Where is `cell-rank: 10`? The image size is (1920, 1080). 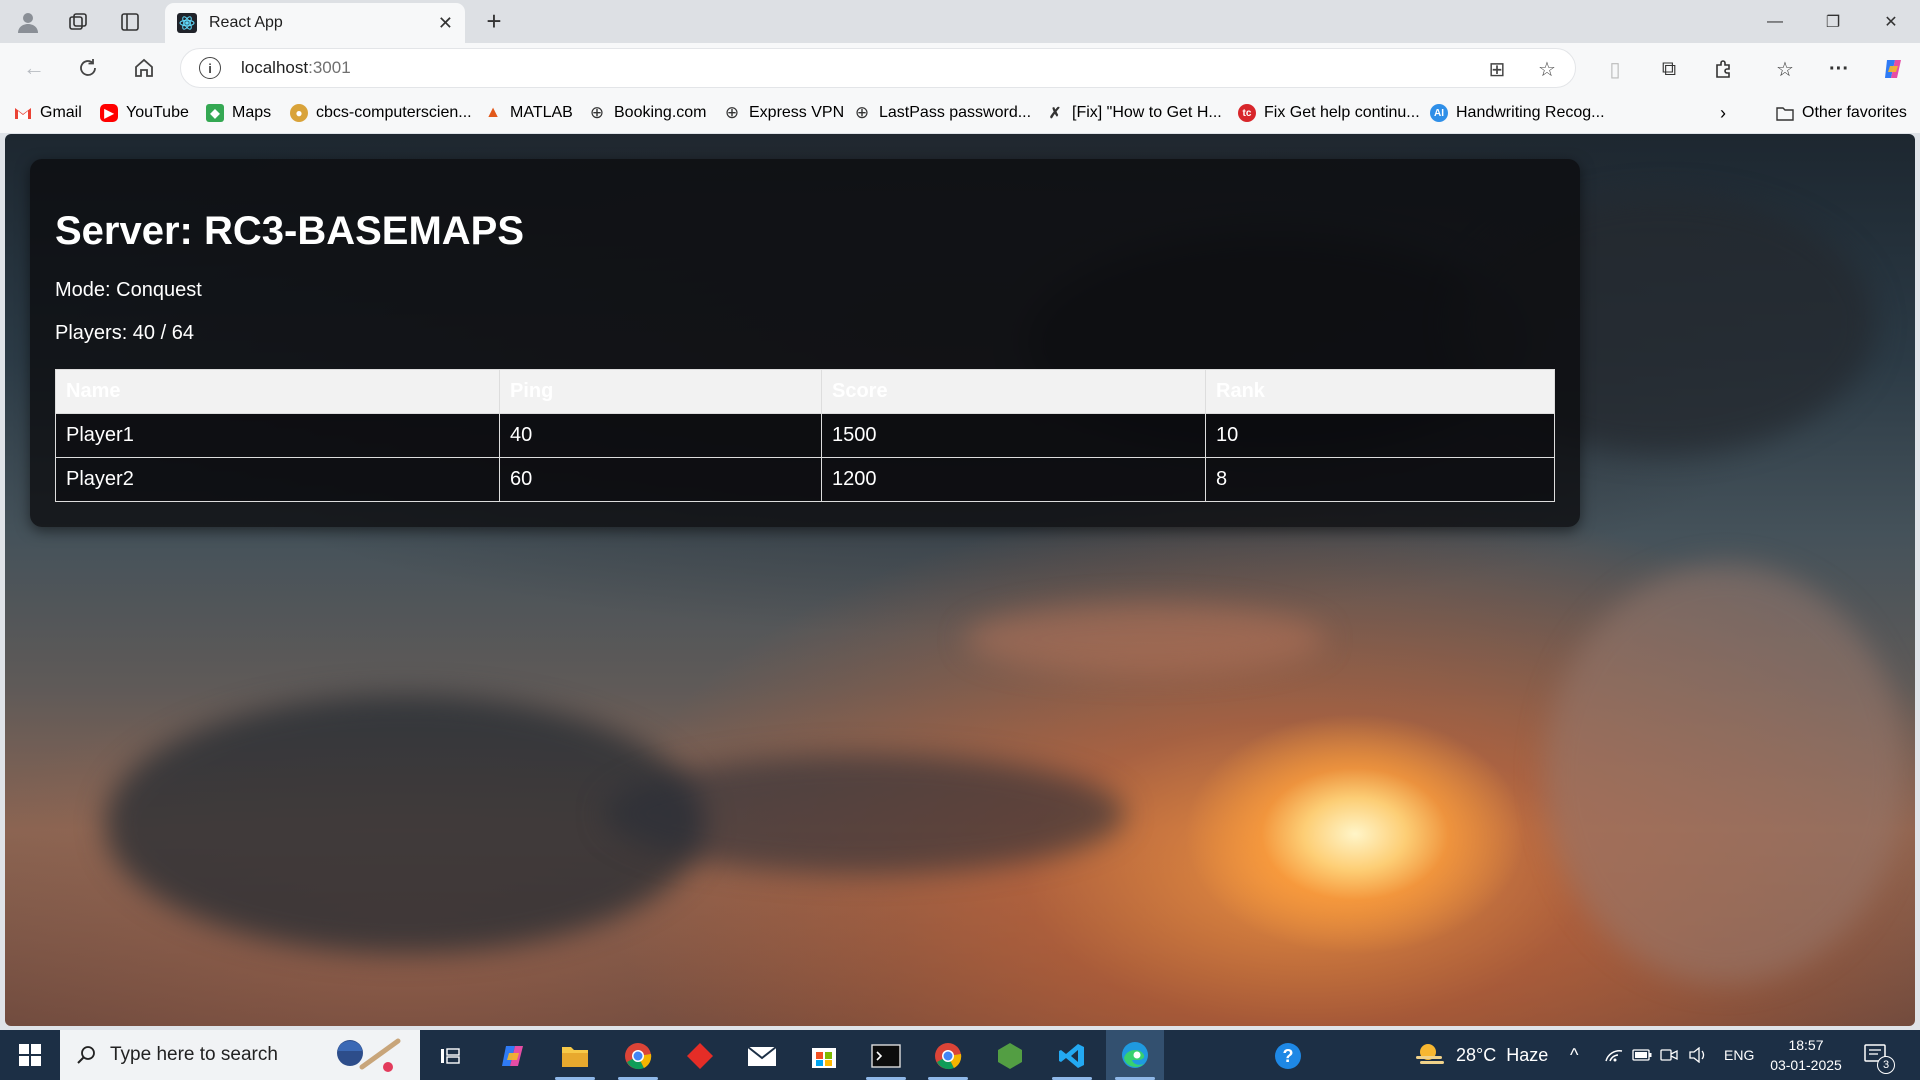 cell-rank: 10 is located at coordinates (1380, 435).